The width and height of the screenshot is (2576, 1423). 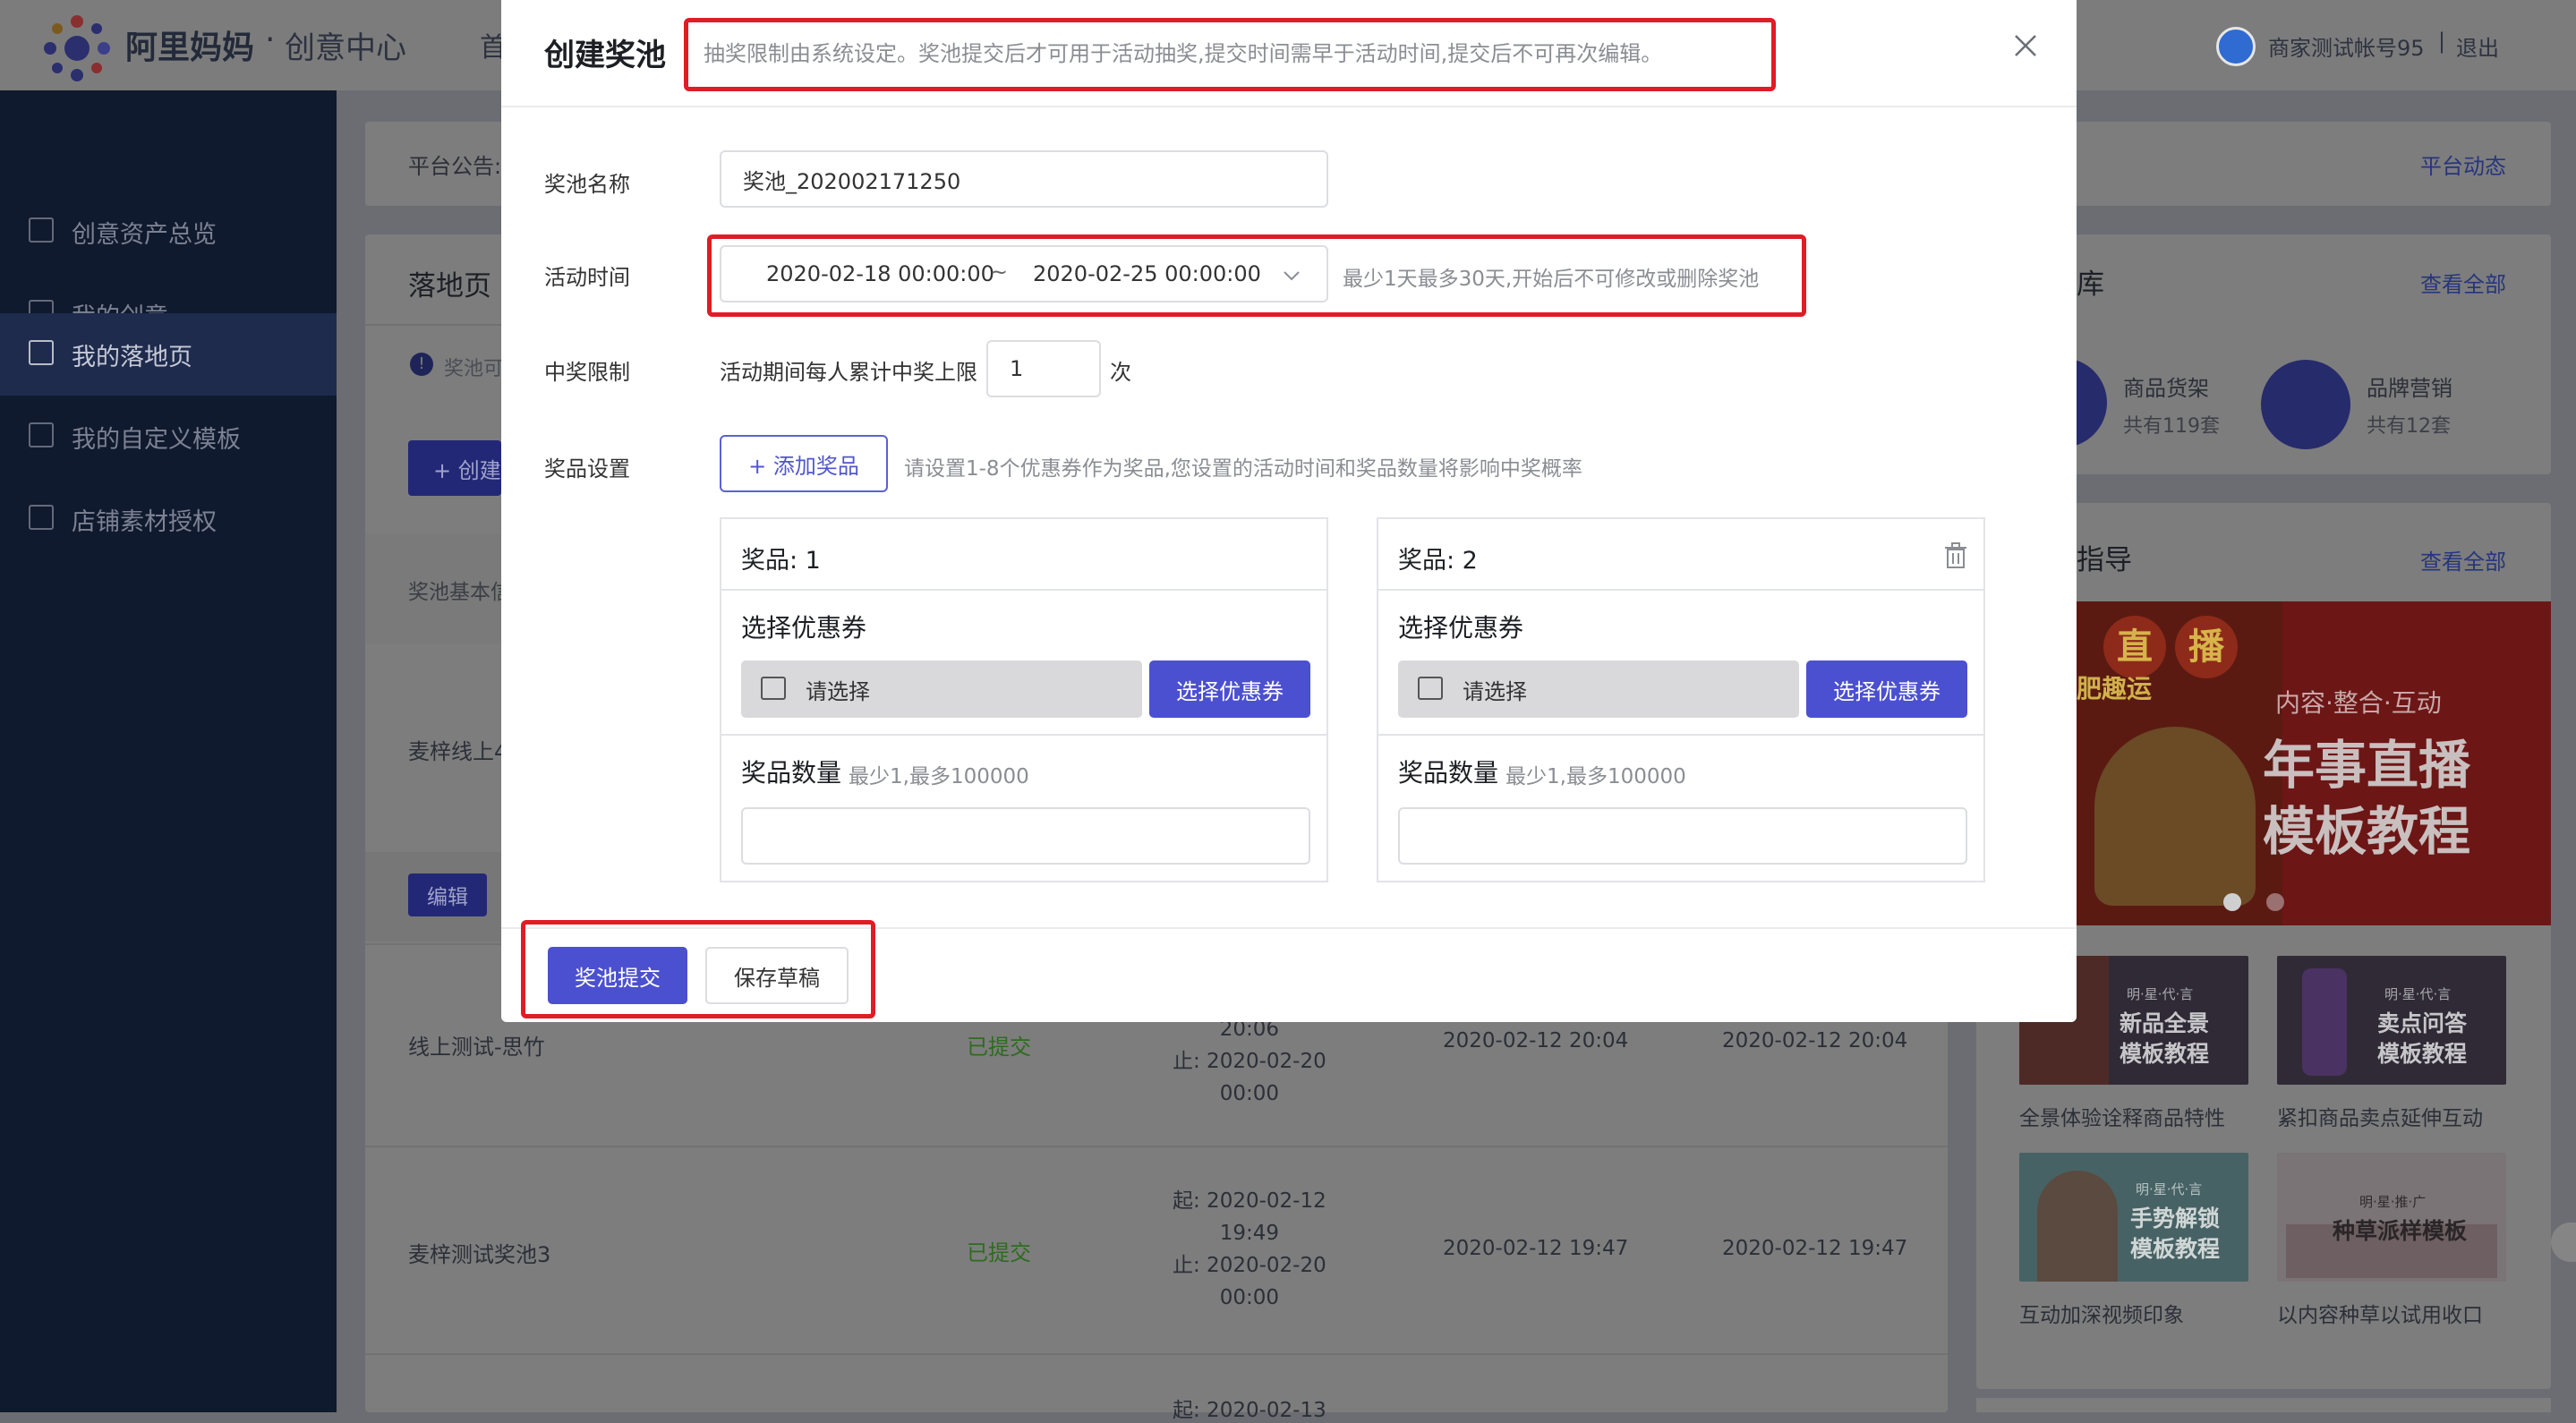 I want to click on close-icon, so click(x=2025, y=45).